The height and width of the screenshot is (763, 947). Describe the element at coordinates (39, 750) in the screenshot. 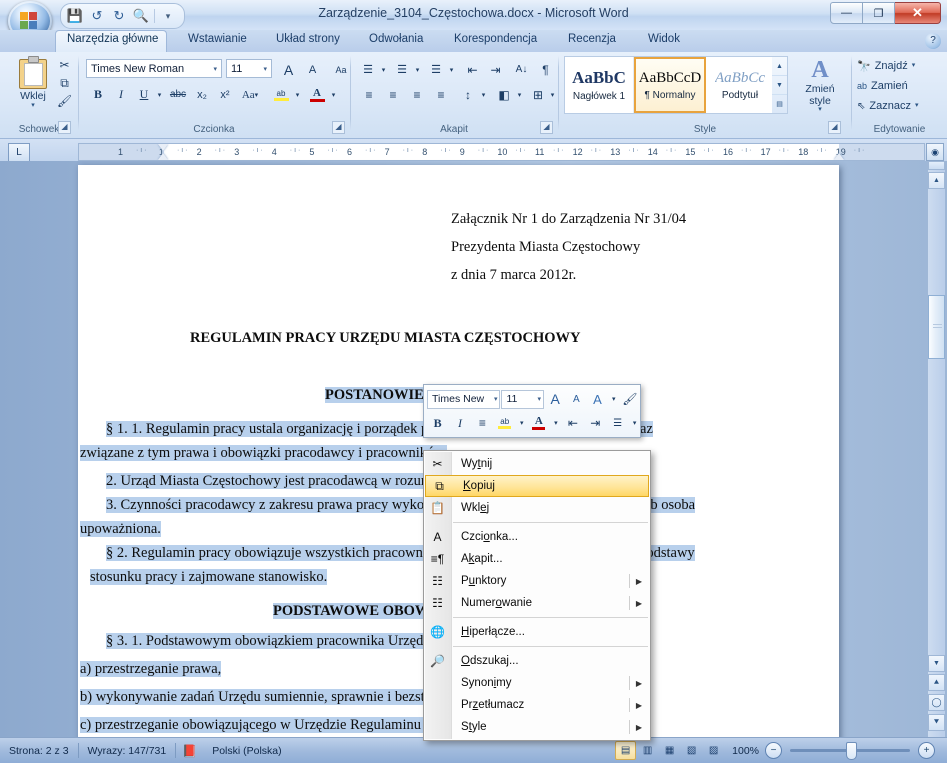

I see `page-indicator: Strona: 2 z 3` at that location.